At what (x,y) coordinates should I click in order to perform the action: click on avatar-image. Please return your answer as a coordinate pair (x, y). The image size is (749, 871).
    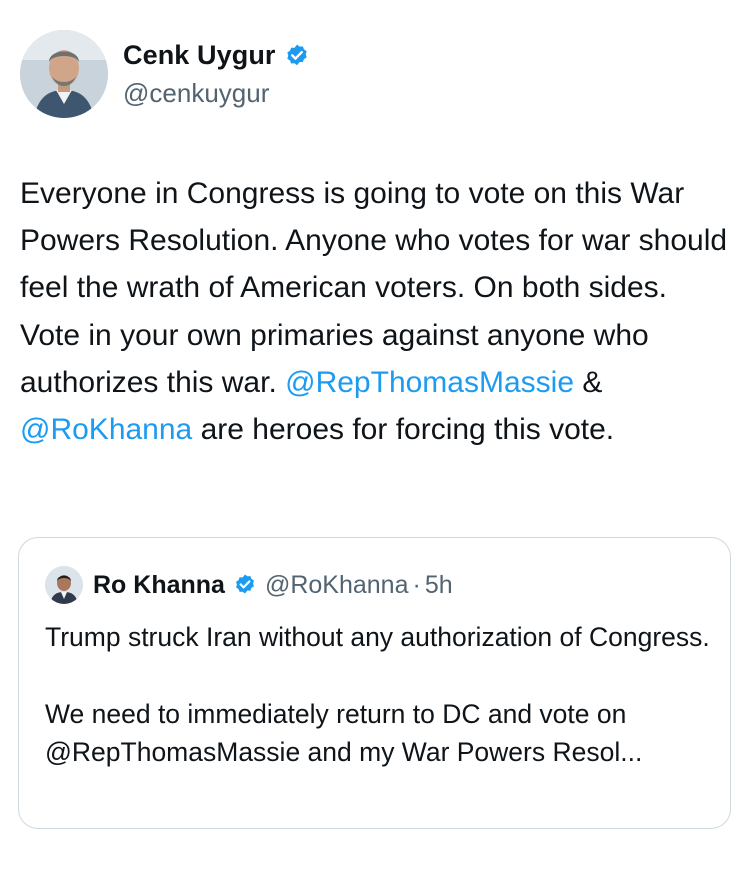
    Looking at the image, I should click on (64, 74).